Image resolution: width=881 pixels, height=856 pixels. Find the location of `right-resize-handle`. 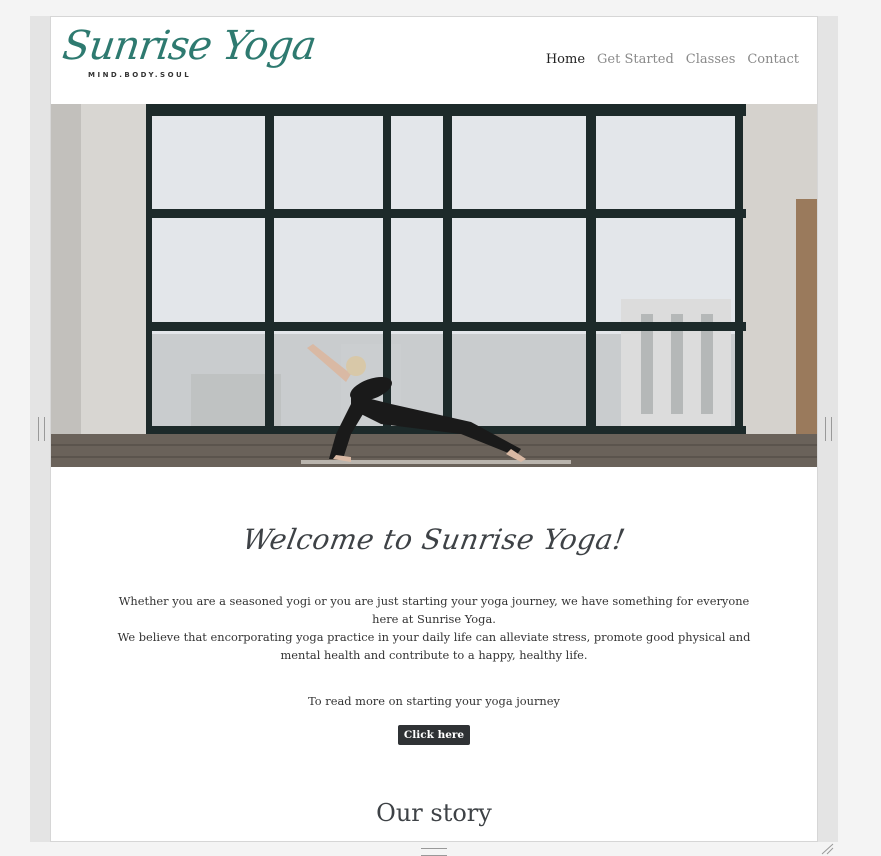

right-resize-handle is located at coordinates (828, 429).